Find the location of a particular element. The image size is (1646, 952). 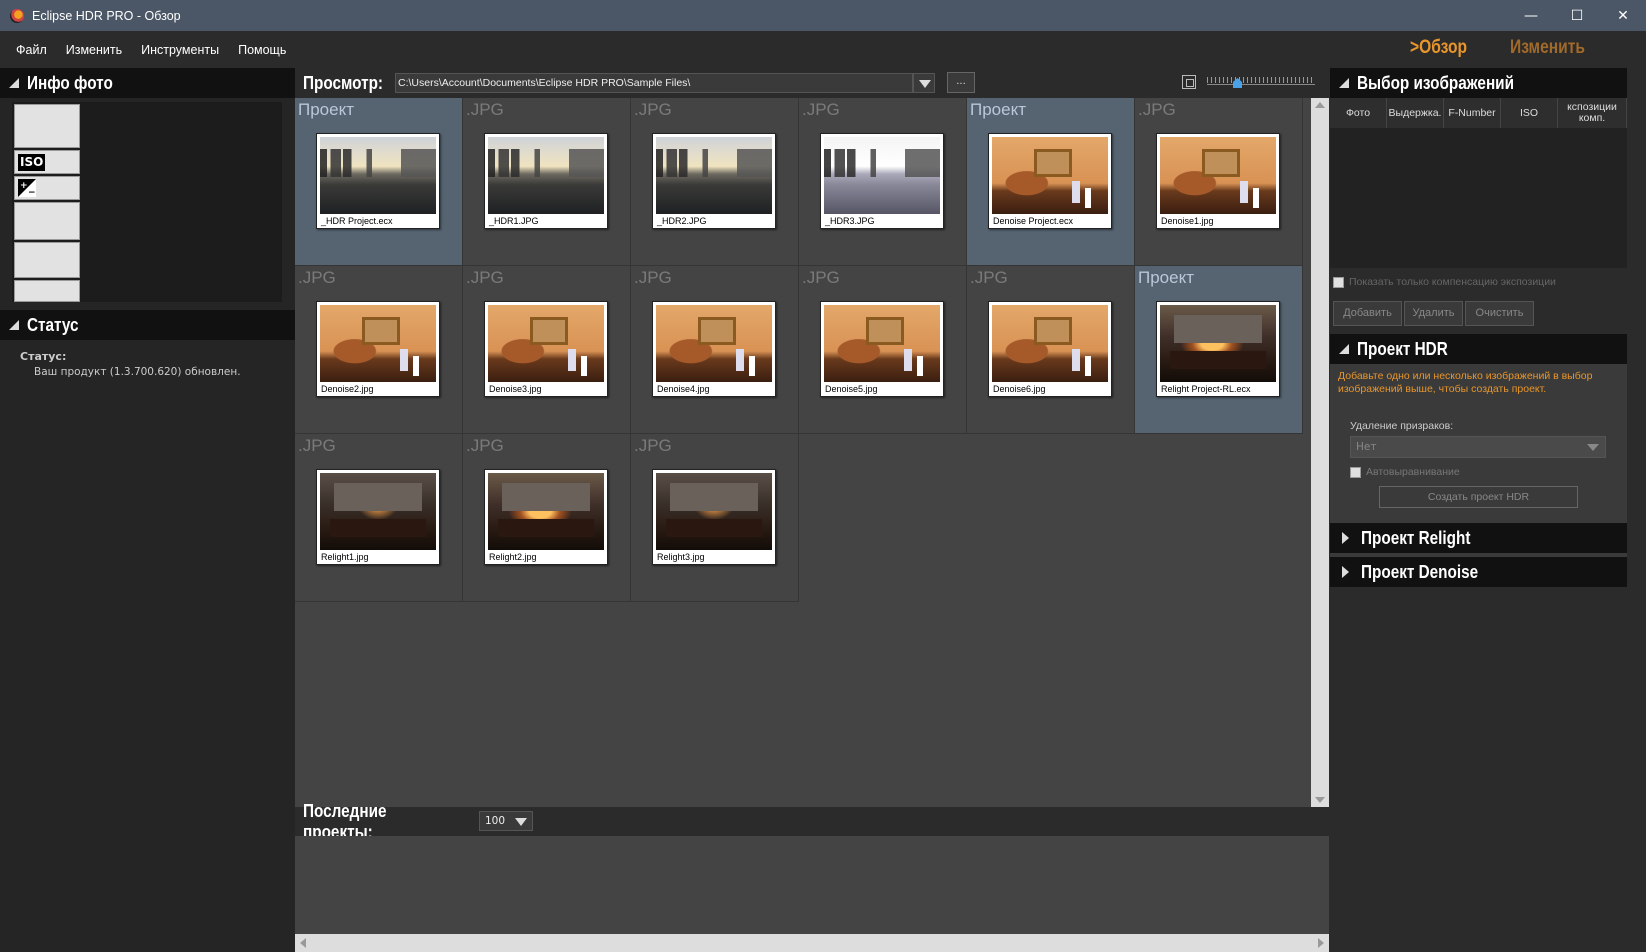

image-thumbnail: .JPG Denoise4.jpg is located at coordinates (715, 350).